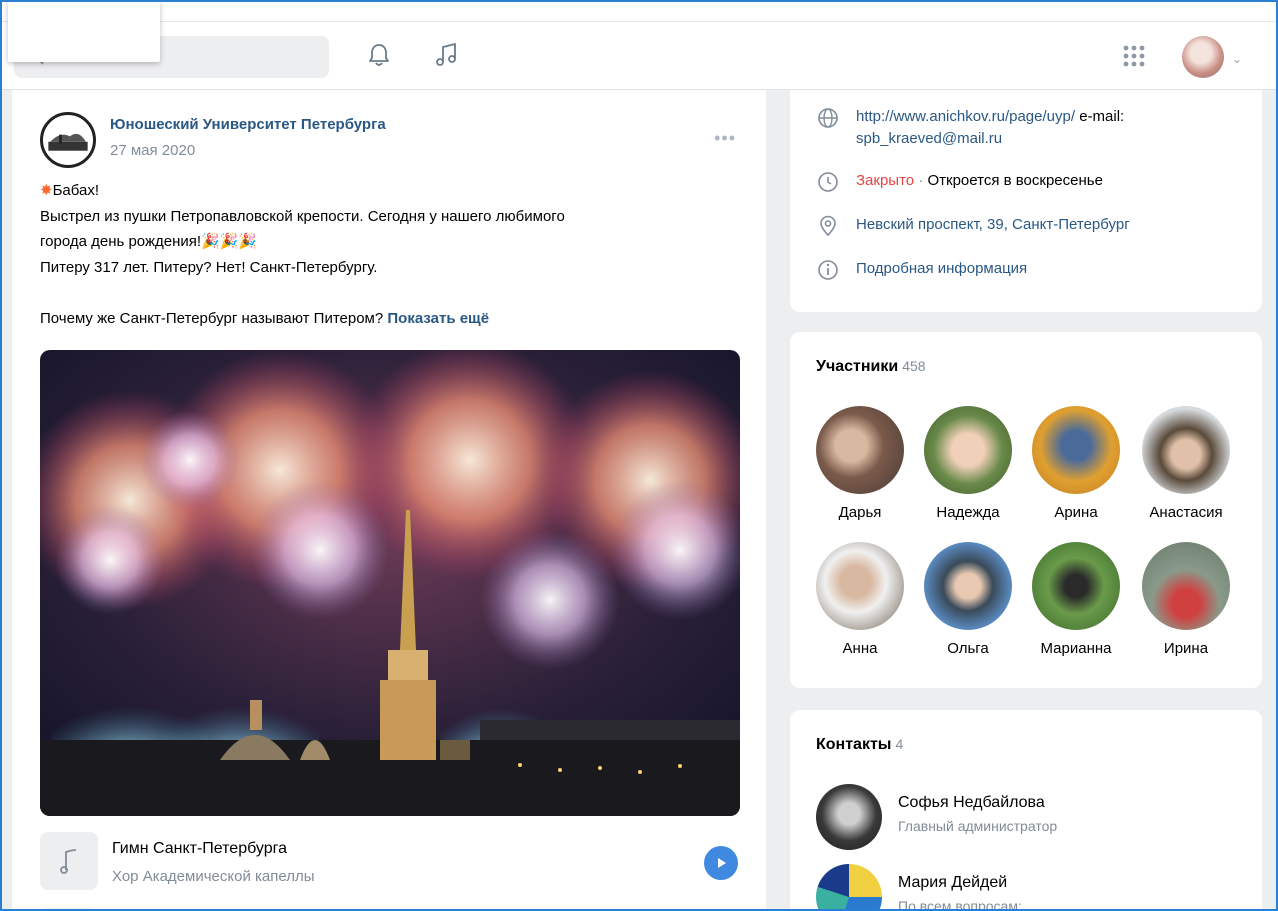  What do you see at coordinates (447, 55) in the screenshot?
I see `music-icon` at bounding box center [447, 55].